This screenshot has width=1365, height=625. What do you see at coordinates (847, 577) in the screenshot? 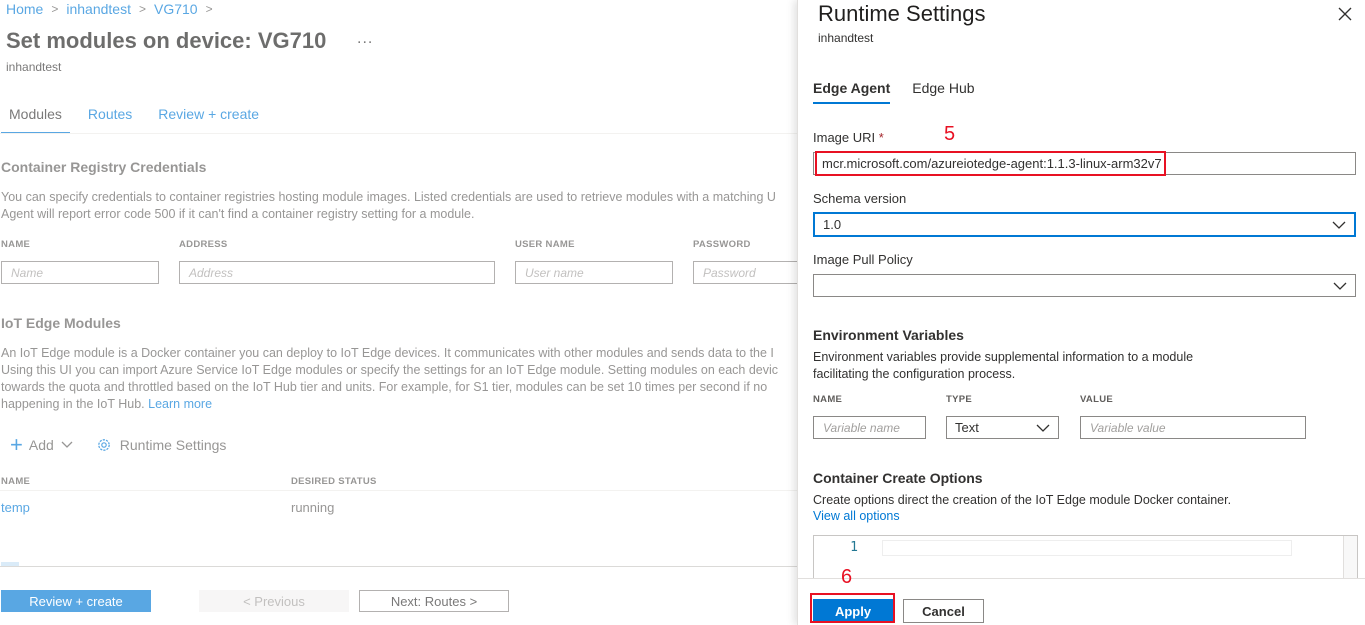
I see `step-6-annotation: 6` at bounding box center [847, 577].